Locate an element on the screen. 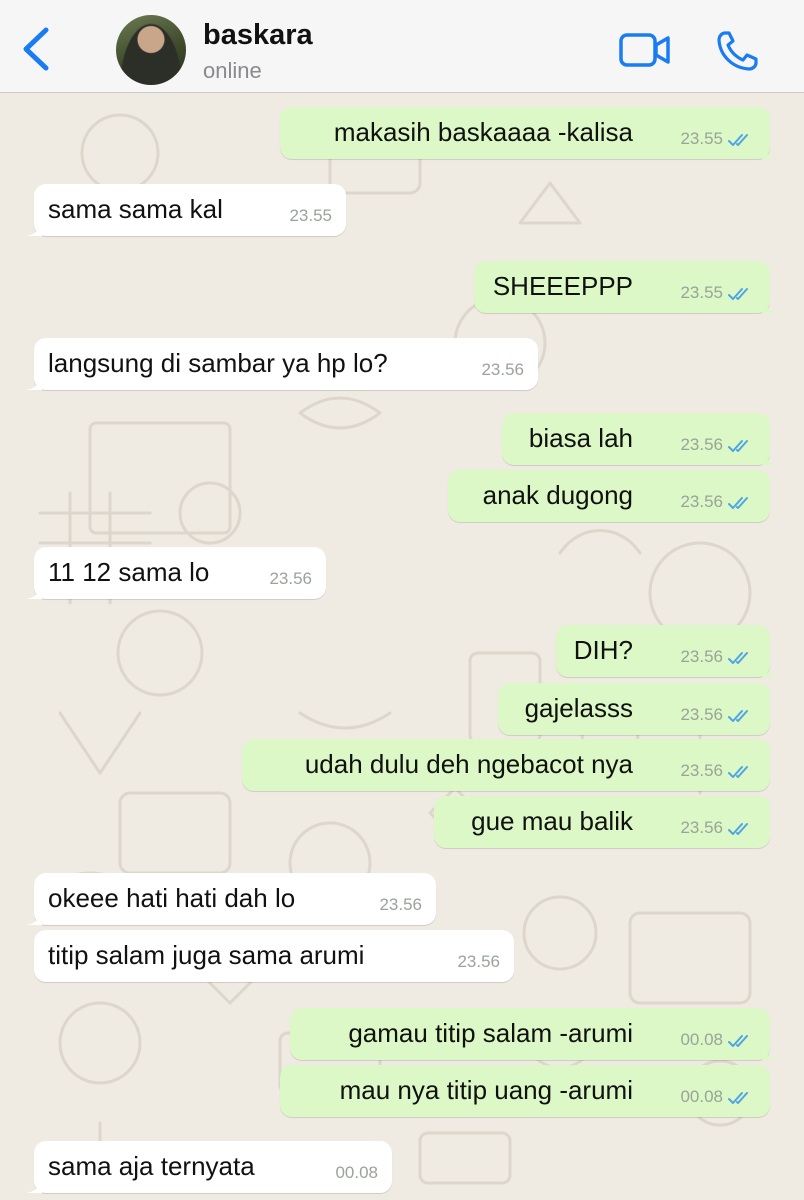 This screenshot has width=804, height=1200. outgoing-message: mau nya titip uang -arumi 00.08 is located at coordinates (525, 1091).